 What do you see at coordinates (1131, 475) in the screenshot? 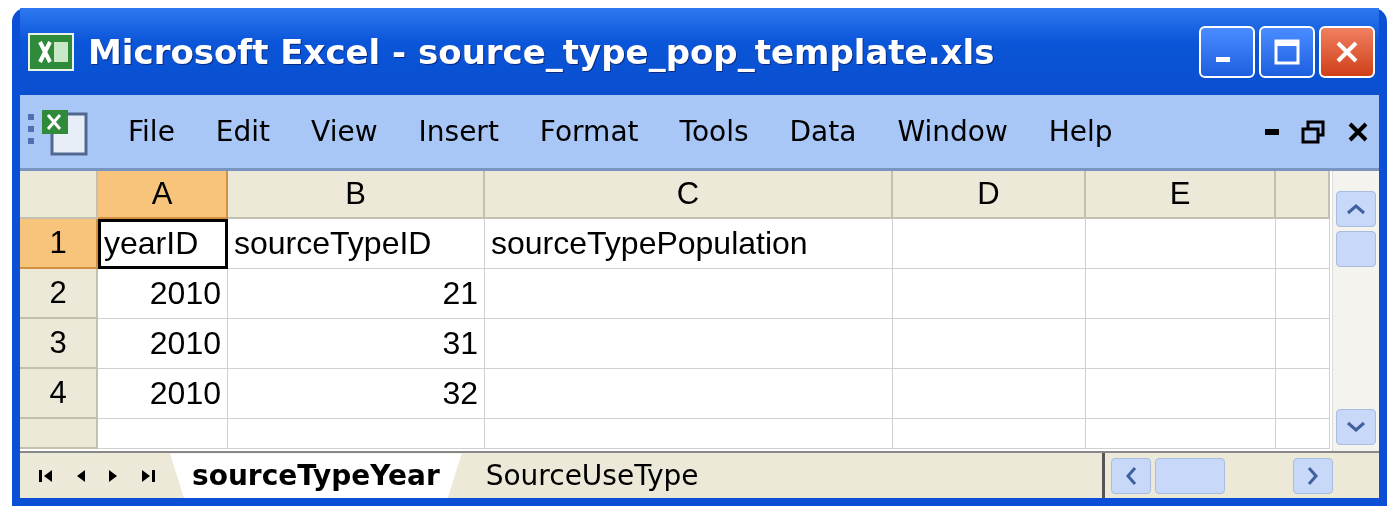
I see `scroll-left-button` at bounding box center [1131, 475].